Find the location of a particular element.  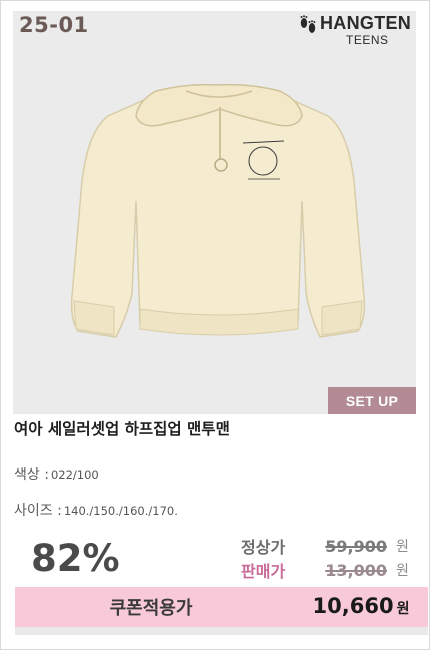

setup-badge: SET UP is located at coordinates (372, 400).